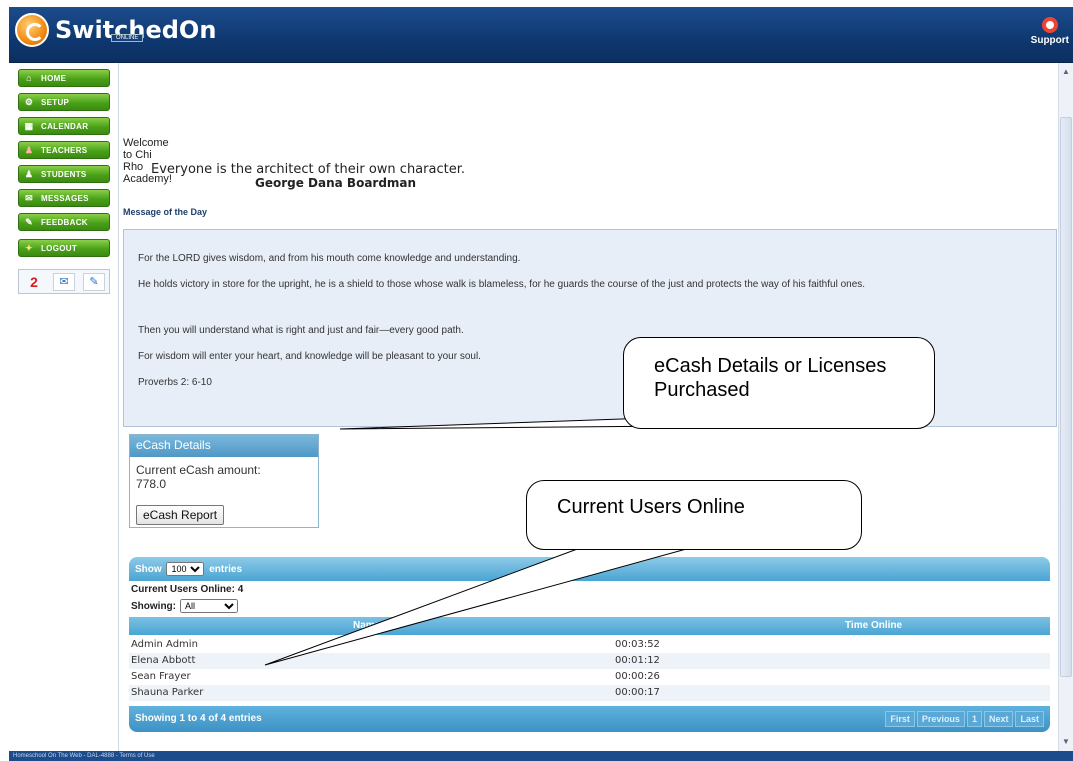  I want to click on table-header: Name Time Online, so click(589, 626).